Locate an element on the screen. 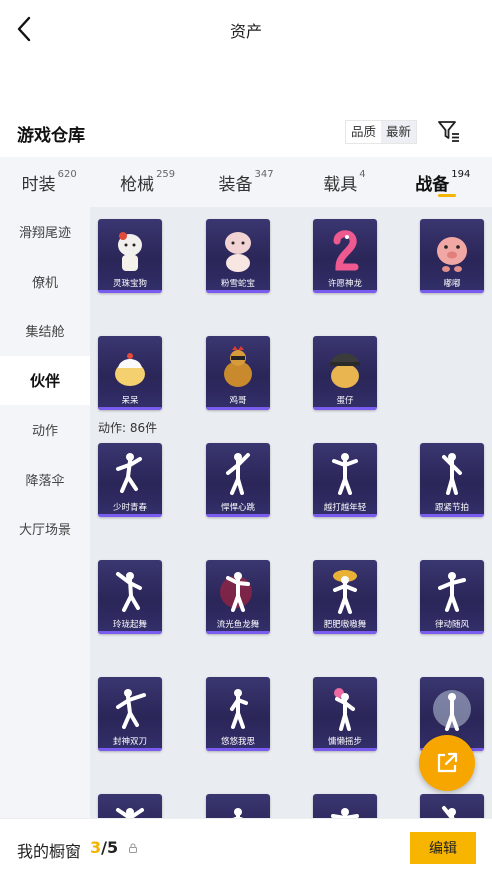 The width and height of the screenshot is (492, 876). tab-battle-prep: 战备 194 is located at coordinates (443, 182).